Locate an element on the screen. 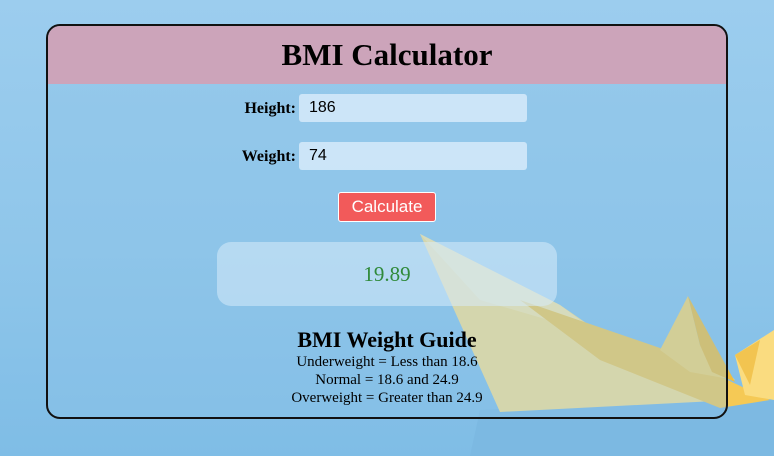 Image resolution: width=774 pixels, height=456 pixels. weight-row: Weight: is located at coordinates (387, 157).